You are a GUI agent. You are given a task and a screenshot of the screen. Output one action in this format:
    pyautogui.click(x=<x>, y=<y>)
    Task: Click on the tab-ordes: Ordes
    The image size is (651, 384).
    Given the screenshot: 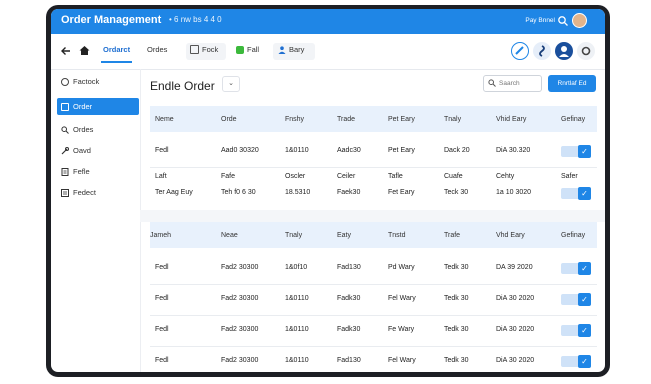 What is the action you would take?
    pyautogui.click(x=157, y=49)
    